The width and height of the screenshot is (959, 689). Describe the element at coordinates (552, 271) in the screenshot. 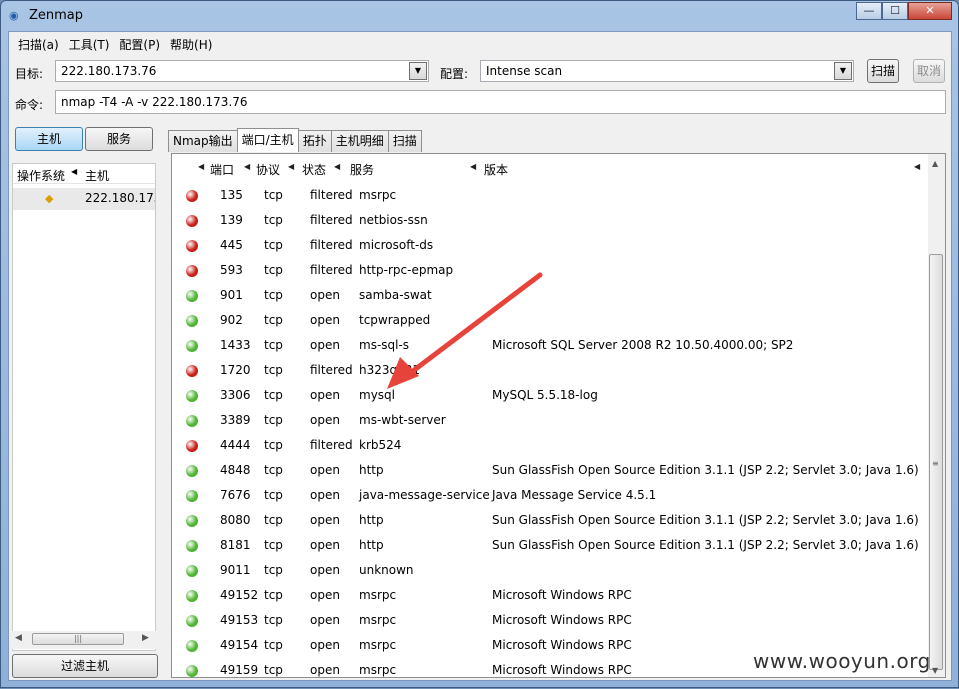

I see `port-row: 593 tcp filtered http-rpc-epmap` at that location.